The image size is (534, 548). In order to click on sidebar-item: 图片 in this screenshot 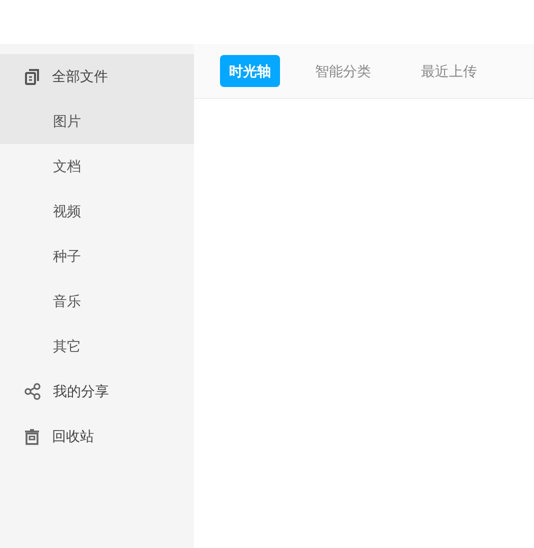, I will do `click(97, 121)`.